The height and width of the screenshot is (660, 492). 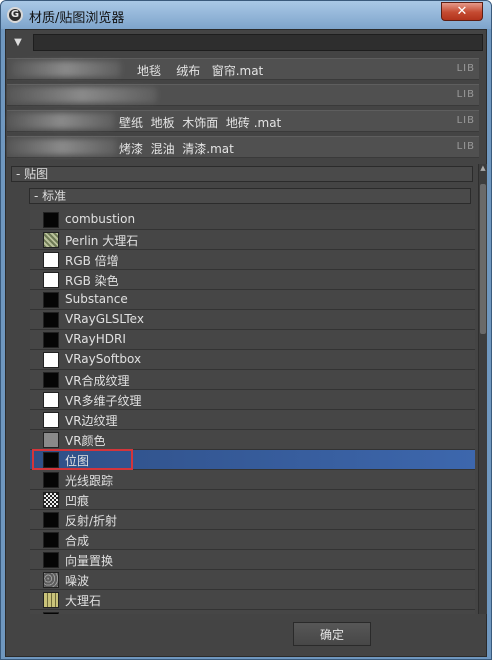 What do you see at coordinates (91, 521) in the screenshot?
I see `map-item-label: 反射/折射` at bounding box center [91, 521].